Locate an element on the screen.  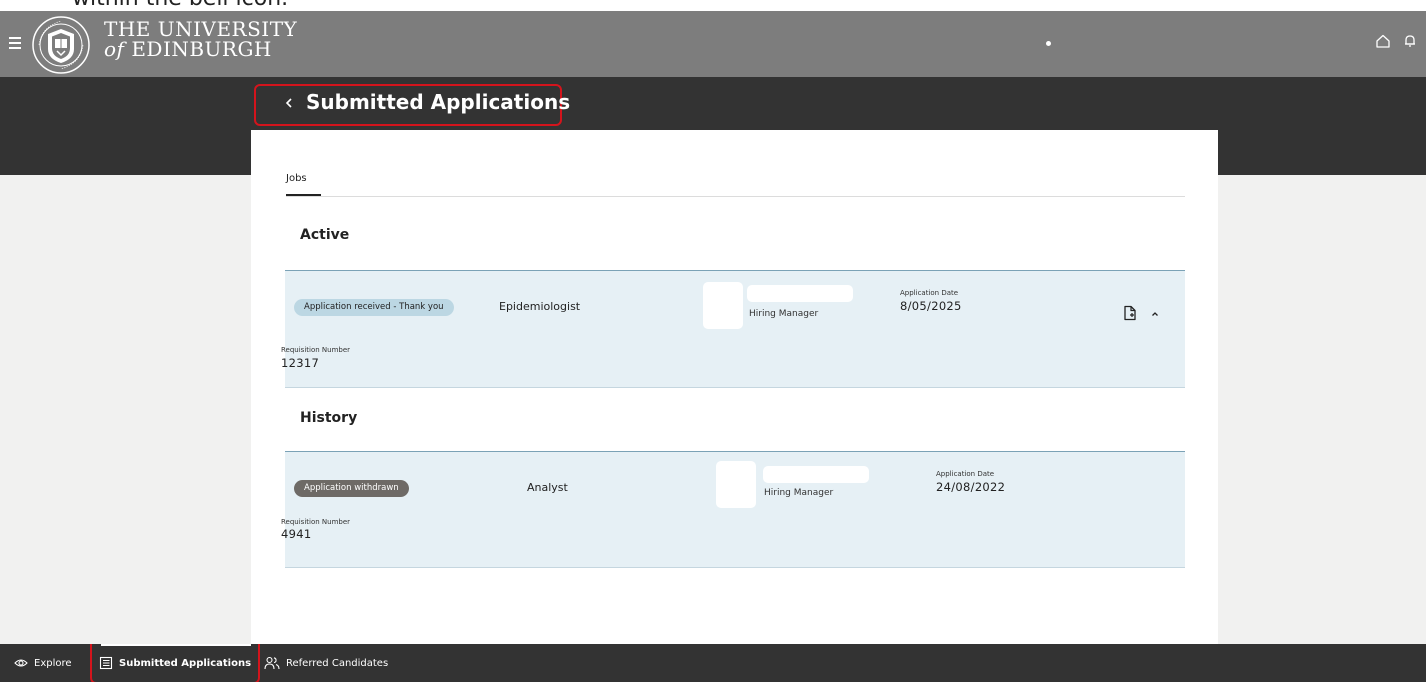
home-icon is located at coordinates (1383, 41).